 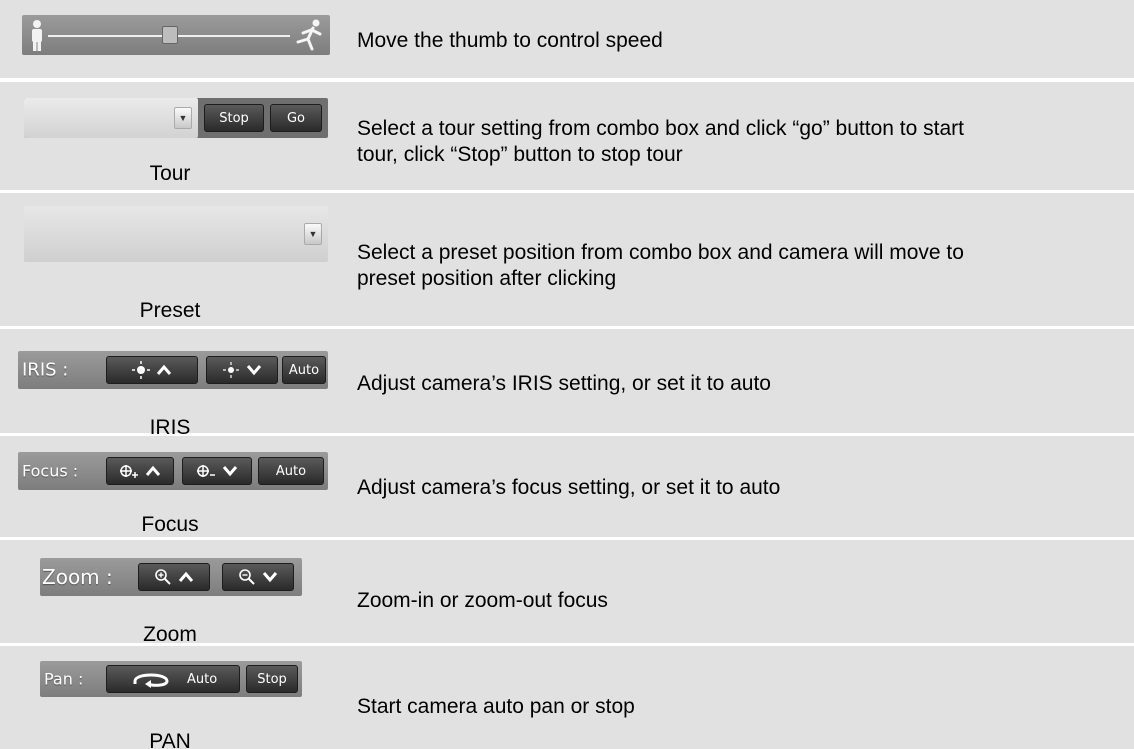 What do you see at coordinates (520, 154) in the screenshot?
I see `tour-description-line2: tour, click “Stop” button to stop tour` at bounding box center [520, 154].